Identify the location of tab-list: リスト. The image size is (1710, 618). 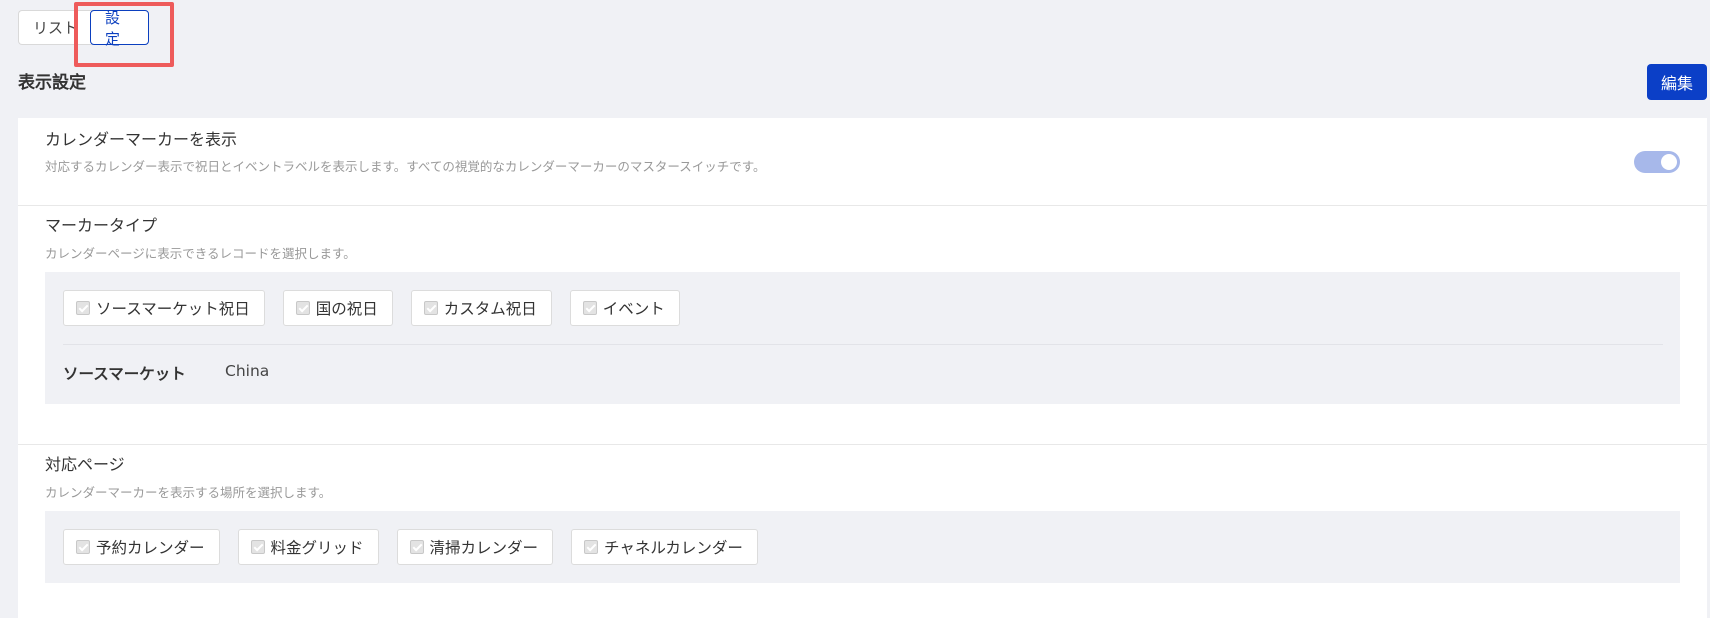
(57, 27).